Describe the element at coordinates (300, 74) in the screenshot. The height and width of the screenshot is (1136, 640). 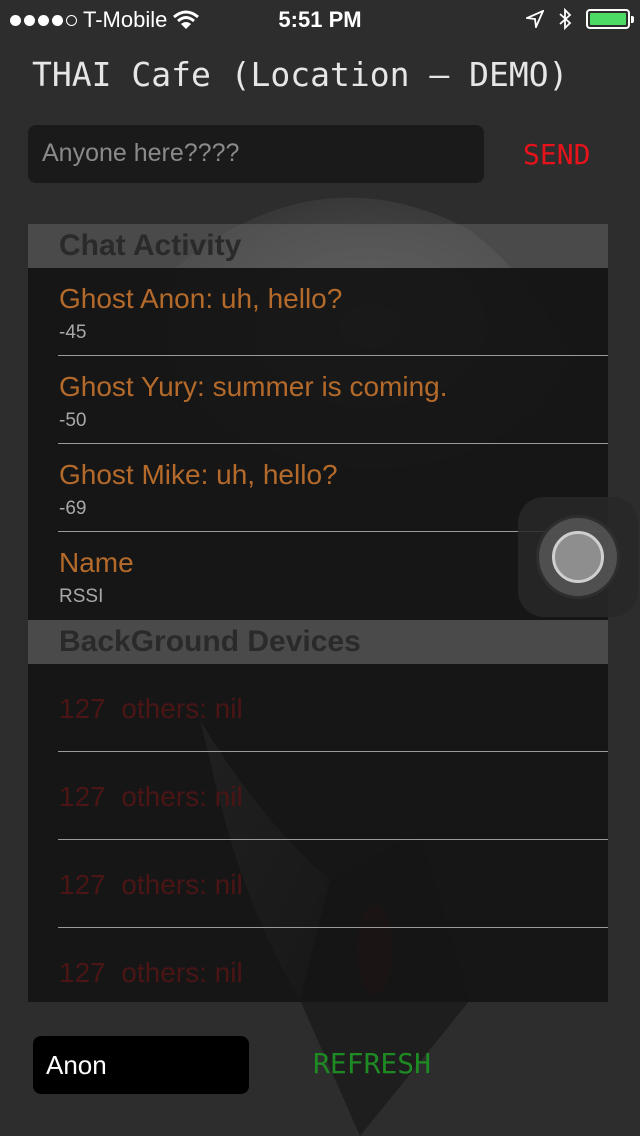
I see `page-title: THAI Cafe (Location – DEMO)` at that location.